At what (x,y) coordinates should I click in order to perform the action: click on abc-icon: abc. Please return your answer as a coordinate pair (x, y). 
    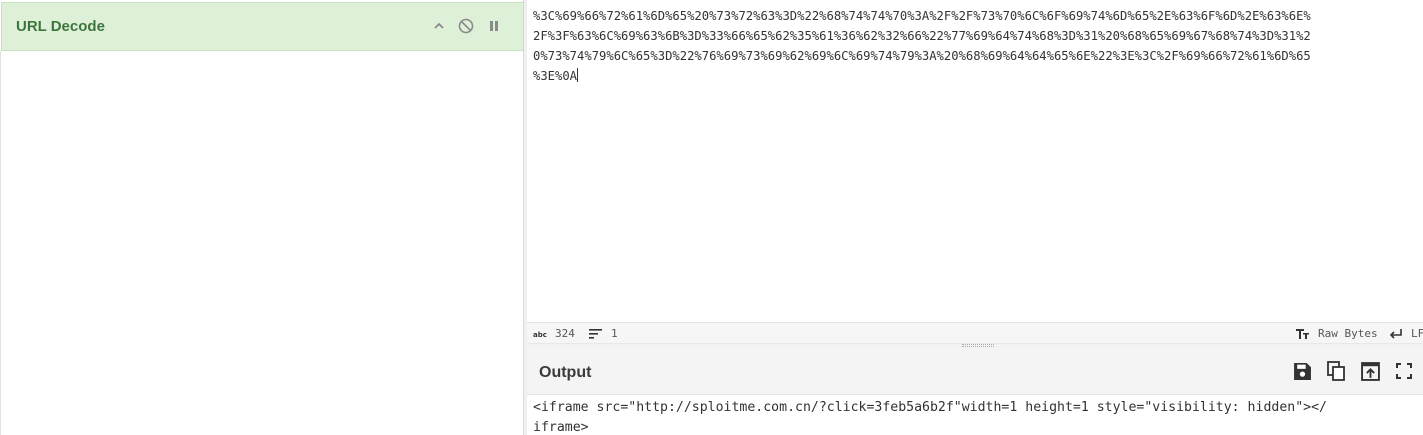
    Looking at the image, I should click on (540, 334).